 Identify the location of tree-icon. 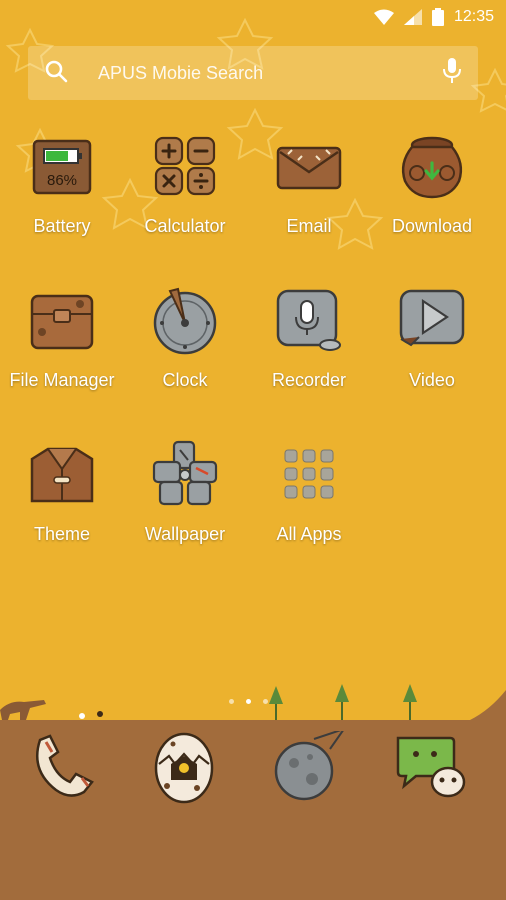
(343, 702).